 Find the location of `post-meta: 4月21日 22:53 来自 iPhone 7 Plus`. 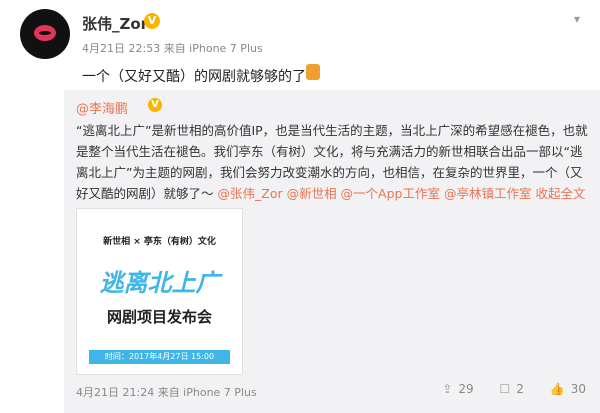

post-meta: 4月21日 22:53 来自 iPhone 7 Plus is located at coordinates (172, 48).